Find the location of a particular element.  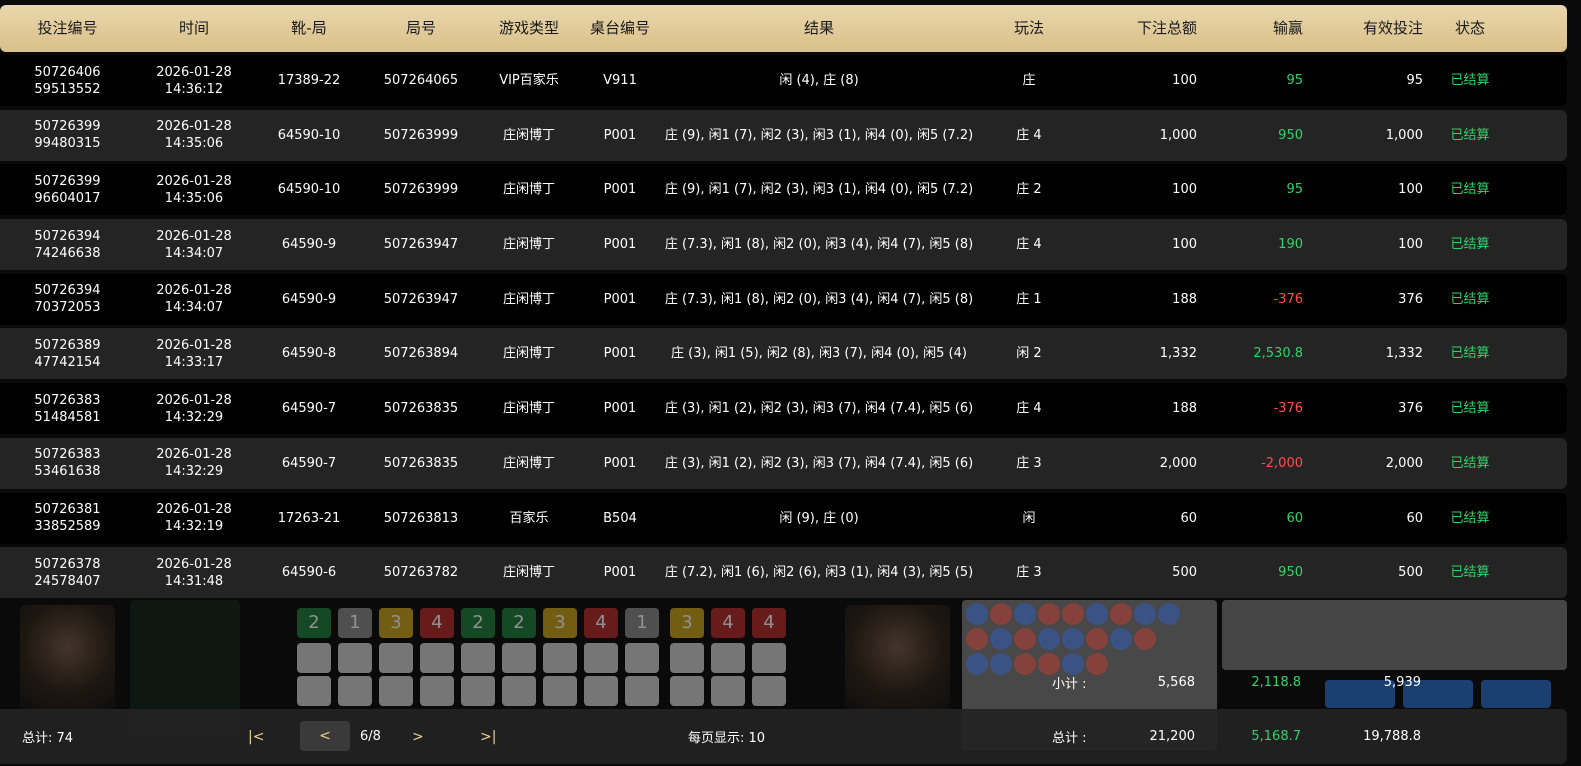

game-type-cell: VIP百家乐 is located at coordinates (529, 80).